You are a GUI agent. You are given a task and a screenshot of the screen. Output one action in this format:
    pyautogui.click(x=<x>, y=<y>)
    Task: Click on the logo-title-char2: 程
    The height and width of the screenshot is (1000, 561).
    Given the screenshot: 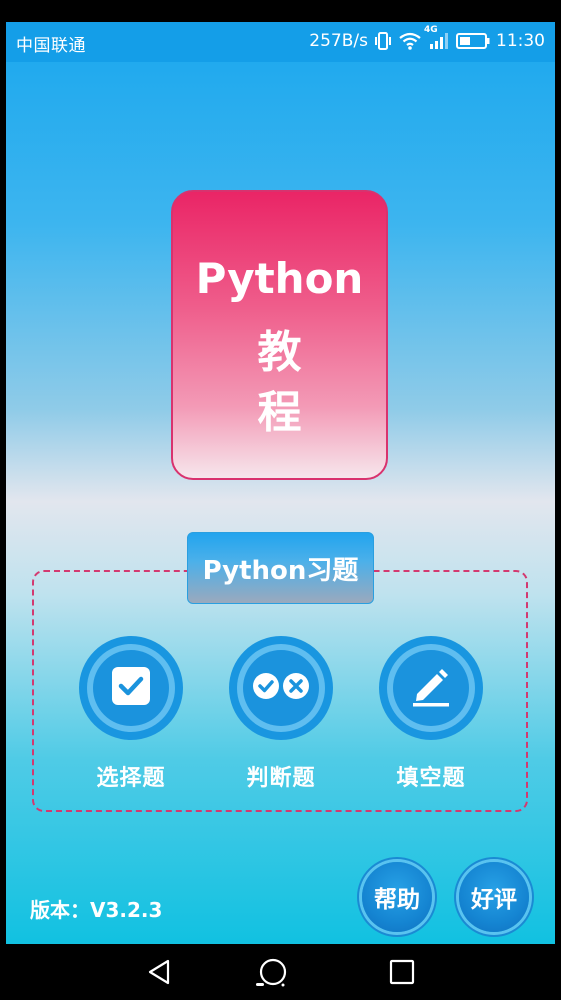 What is the action you would take?
    pyautogui.click(x=279, y=412)
    